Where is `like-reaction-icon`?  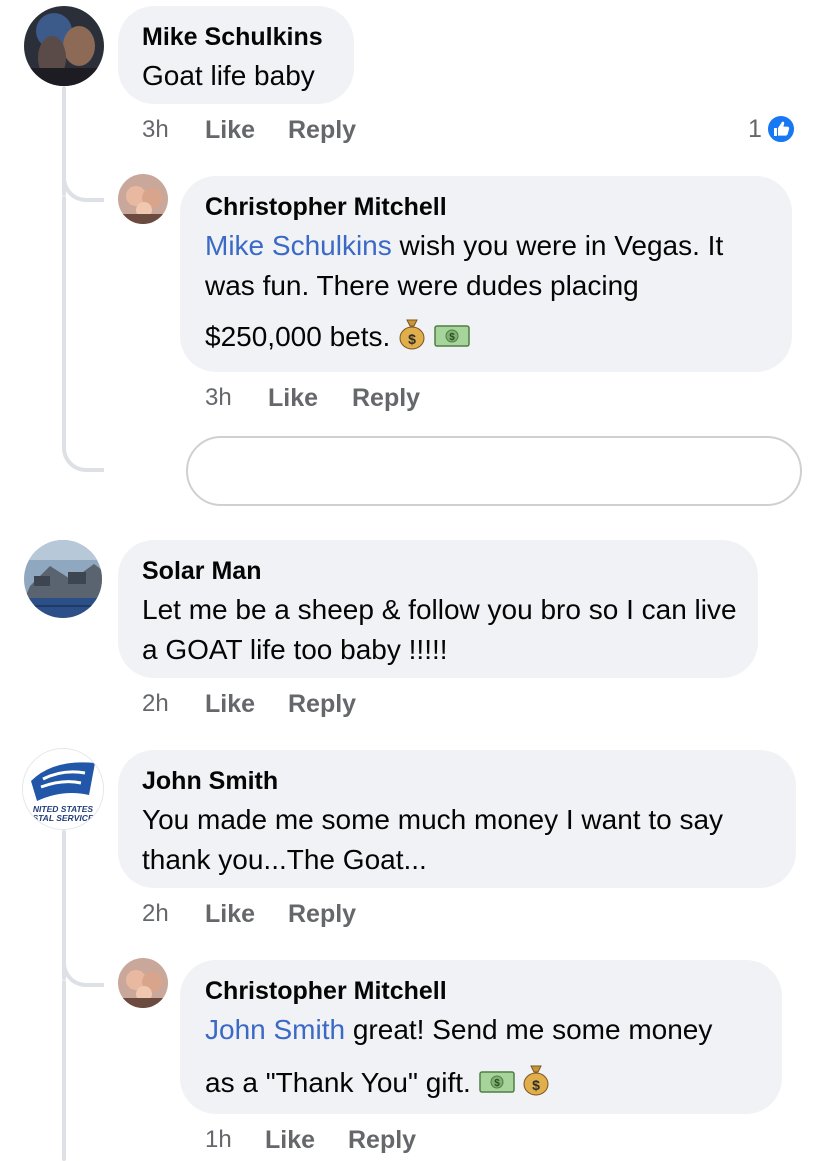 like-reaction-icon is located at coordinates (780, 129).